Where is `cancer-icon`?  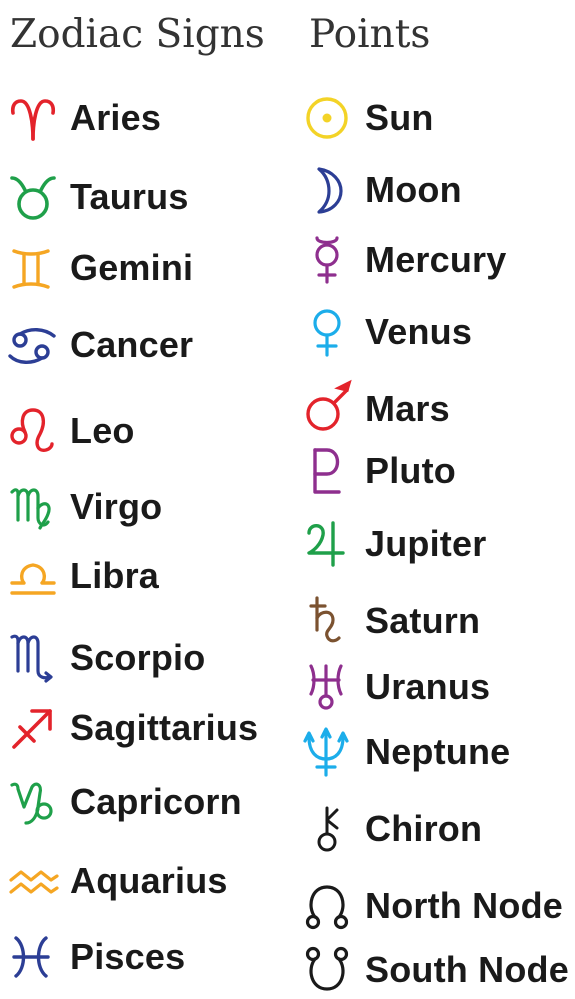
cancer-icon is located at coordinates (36, 345).